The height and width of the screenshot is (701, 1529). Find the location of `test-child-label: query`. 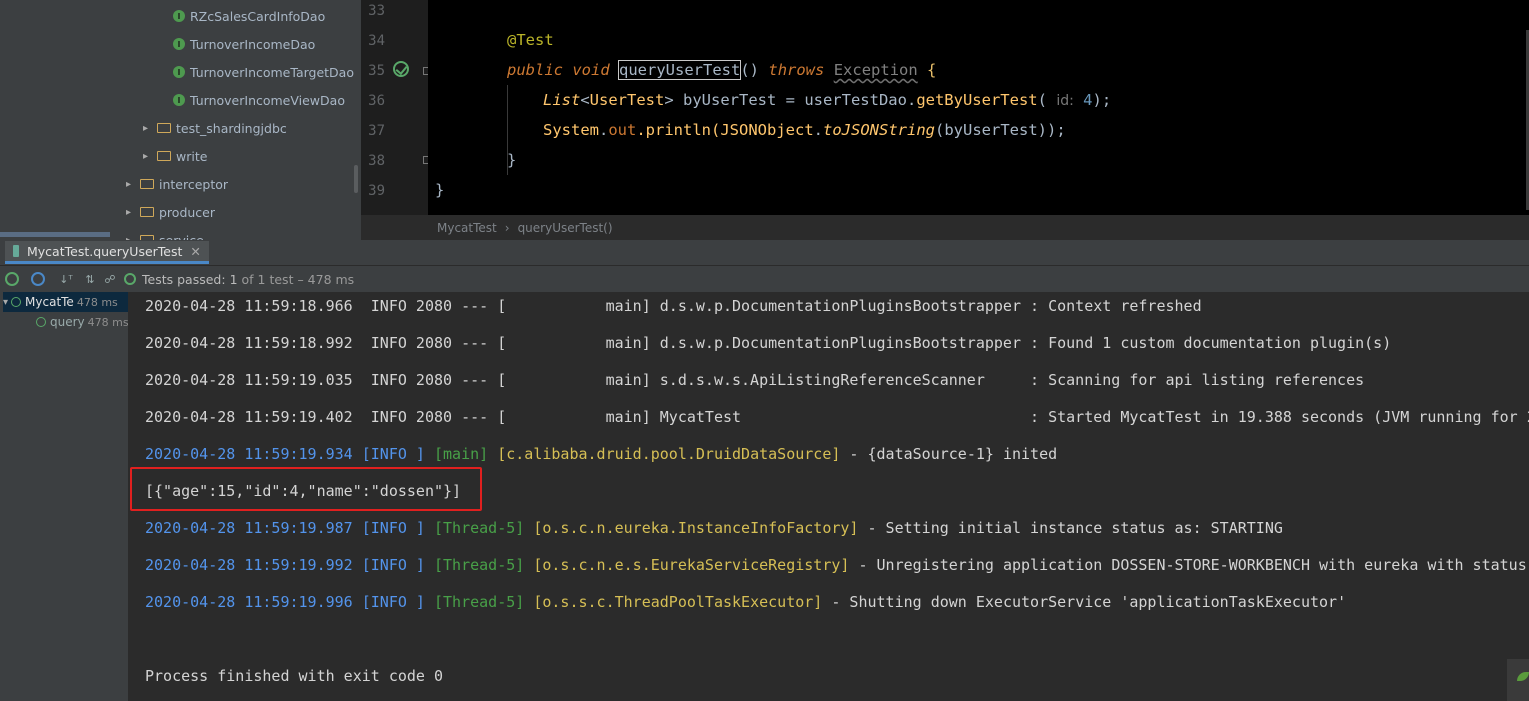

test-child-label: query is located at coordinates (67, 322).